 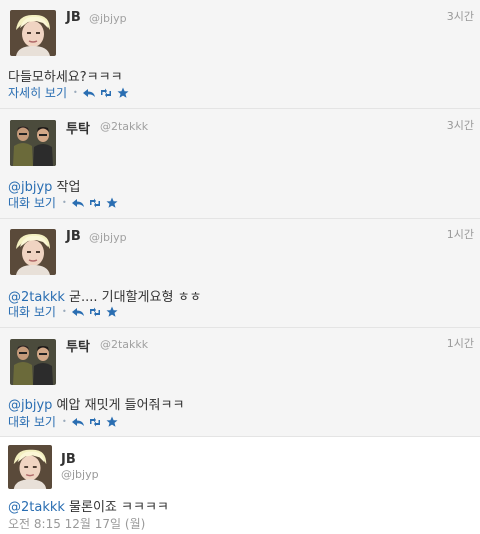 I want to click on tweet-text: @2takkk 물론이죠 ㅋㅋㅋㅋ, so click(x=88, y=505).